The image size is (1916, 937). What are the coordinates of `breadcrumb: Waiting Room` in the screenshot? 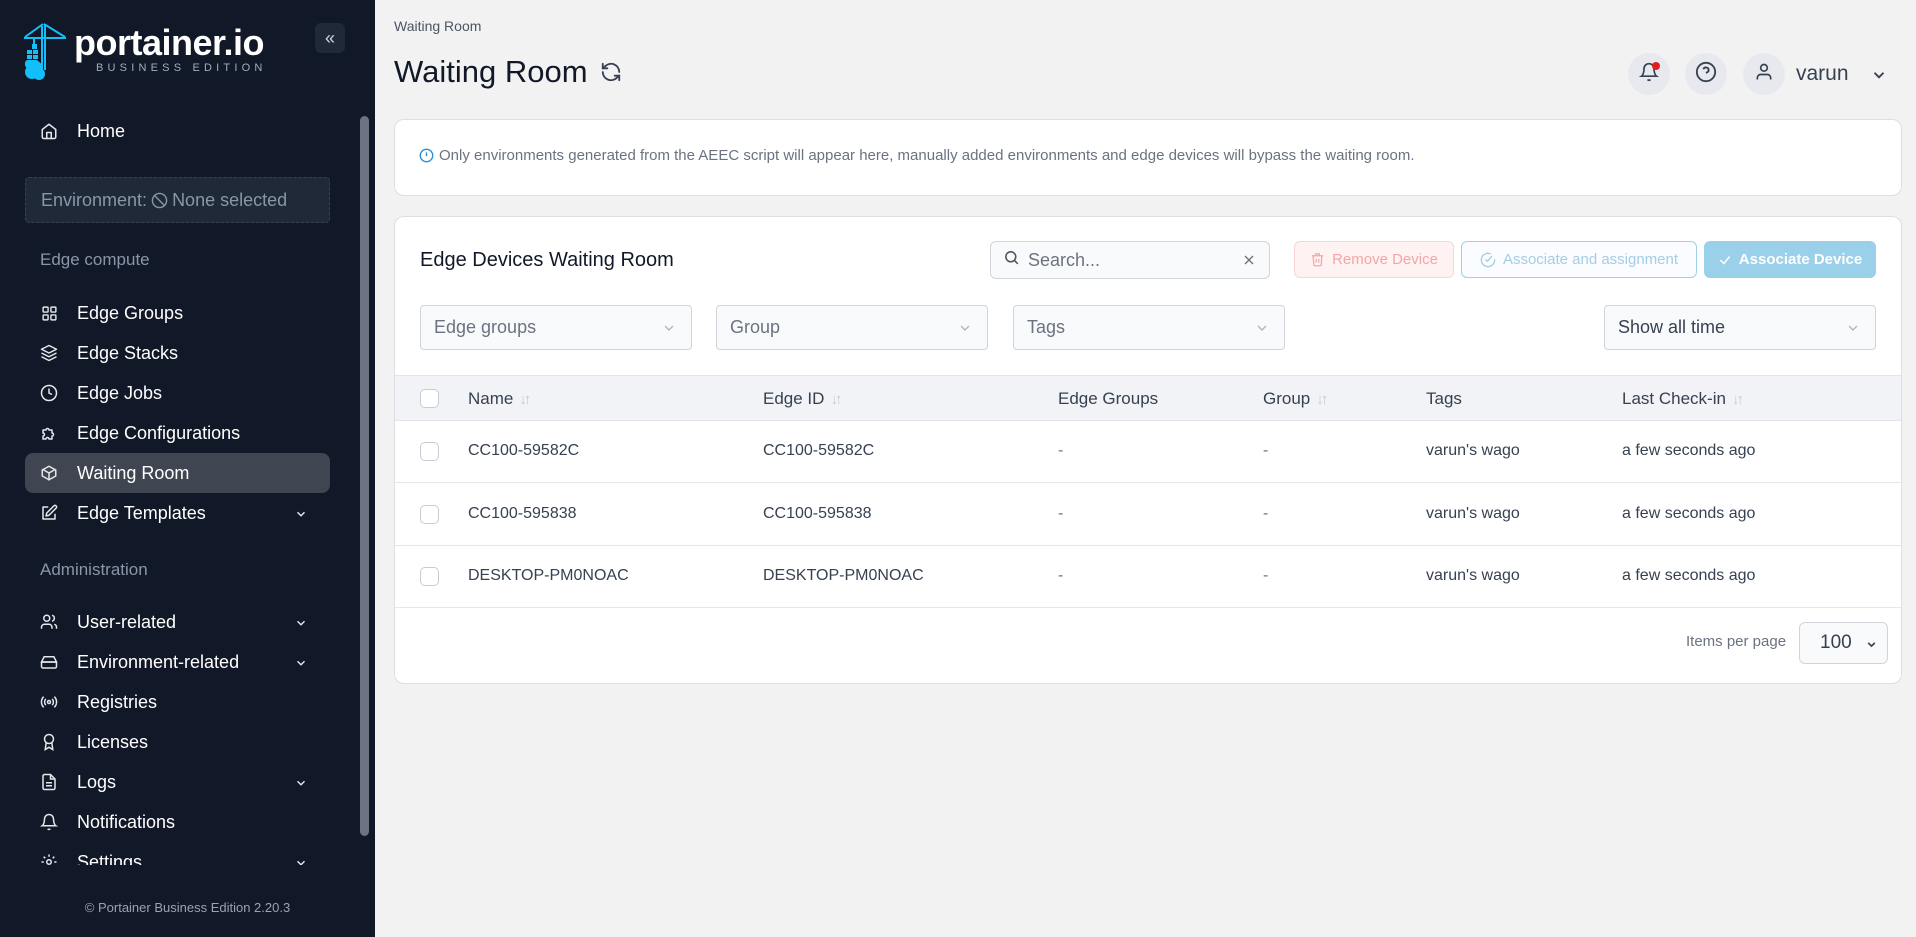 It's located at (438, 26).